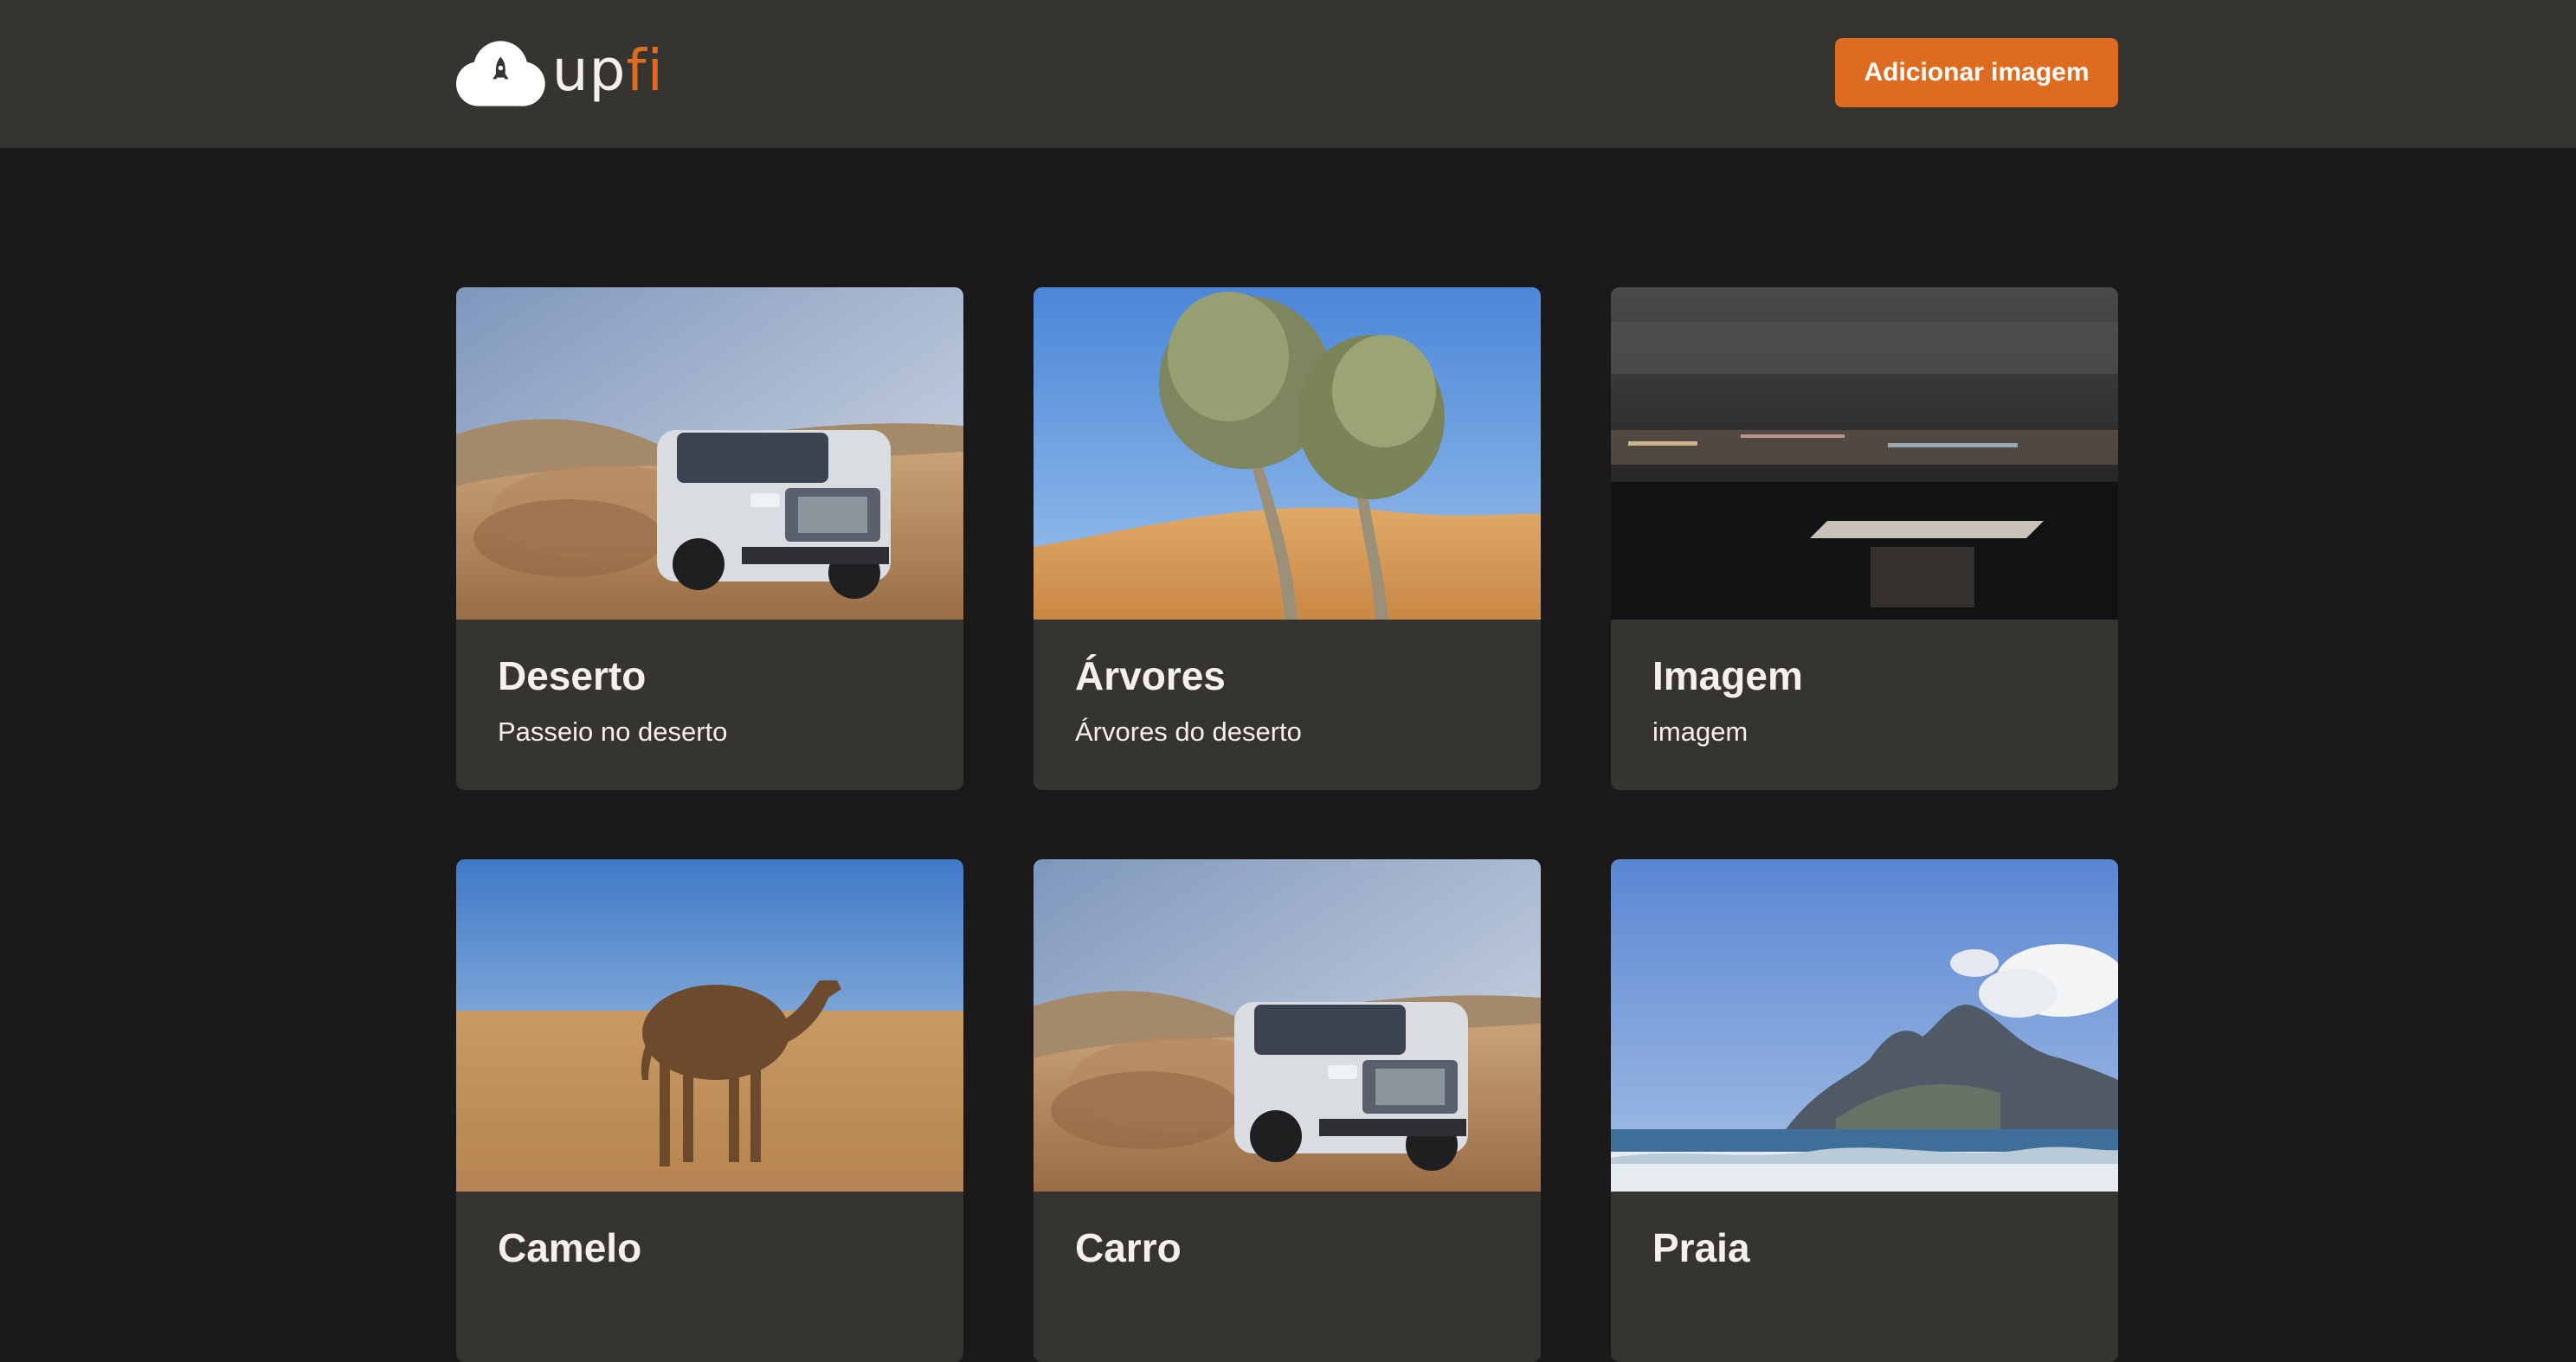 This screenshot has width=2576, height=1362. I want to click on image-card: Imagem imagem, so click(1864, 539).